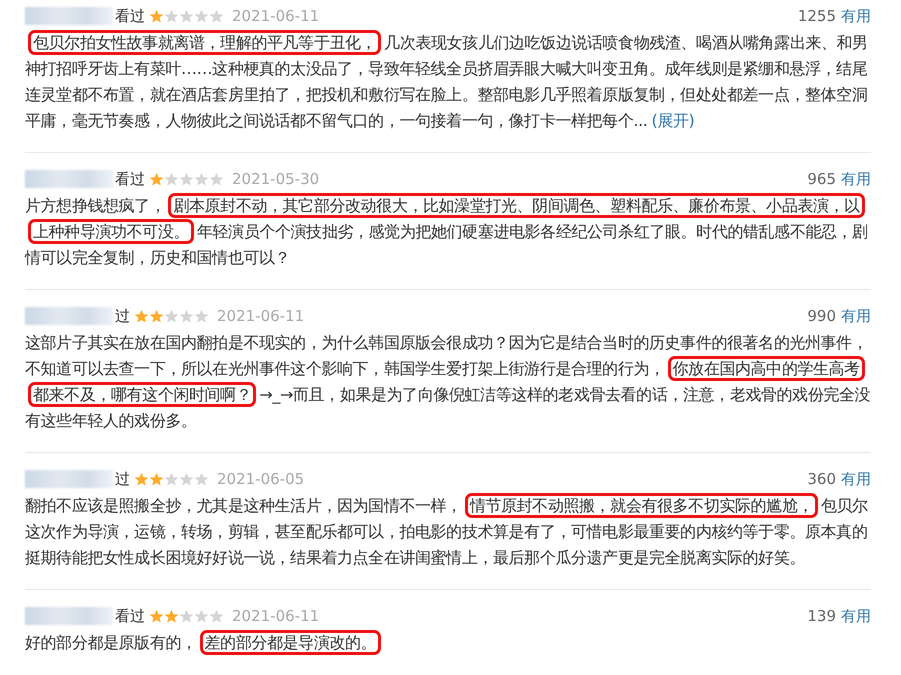  What do you see at coordinates (448, 82) in the screenshot?
I see `review-text: 包贝尔拍女性故事就离谱，理解的平凡等于丑化， 几次表现女孩儿们边吃饭边说话喷食物残渣、喝酒从嘴角露出来、和男神打招呼牙齿上有菜叶……这种梗真的太没品了，导致年轻线全员挤眉弄眼大喊大叫变丑角。成年线则是紧绷和悬浮，结尾连灵堂都不布置，就在酒店套房里拍了，把投机和敷衍写在脸上。整部电影几乎照着原版复制，但处处都差一点，整体空洞平庸，毫无节奏感，人物彼此之间说话都不留气口的，一句接着一句，像打卡一样把每个... (展开)` at bounding box center [448, 82].